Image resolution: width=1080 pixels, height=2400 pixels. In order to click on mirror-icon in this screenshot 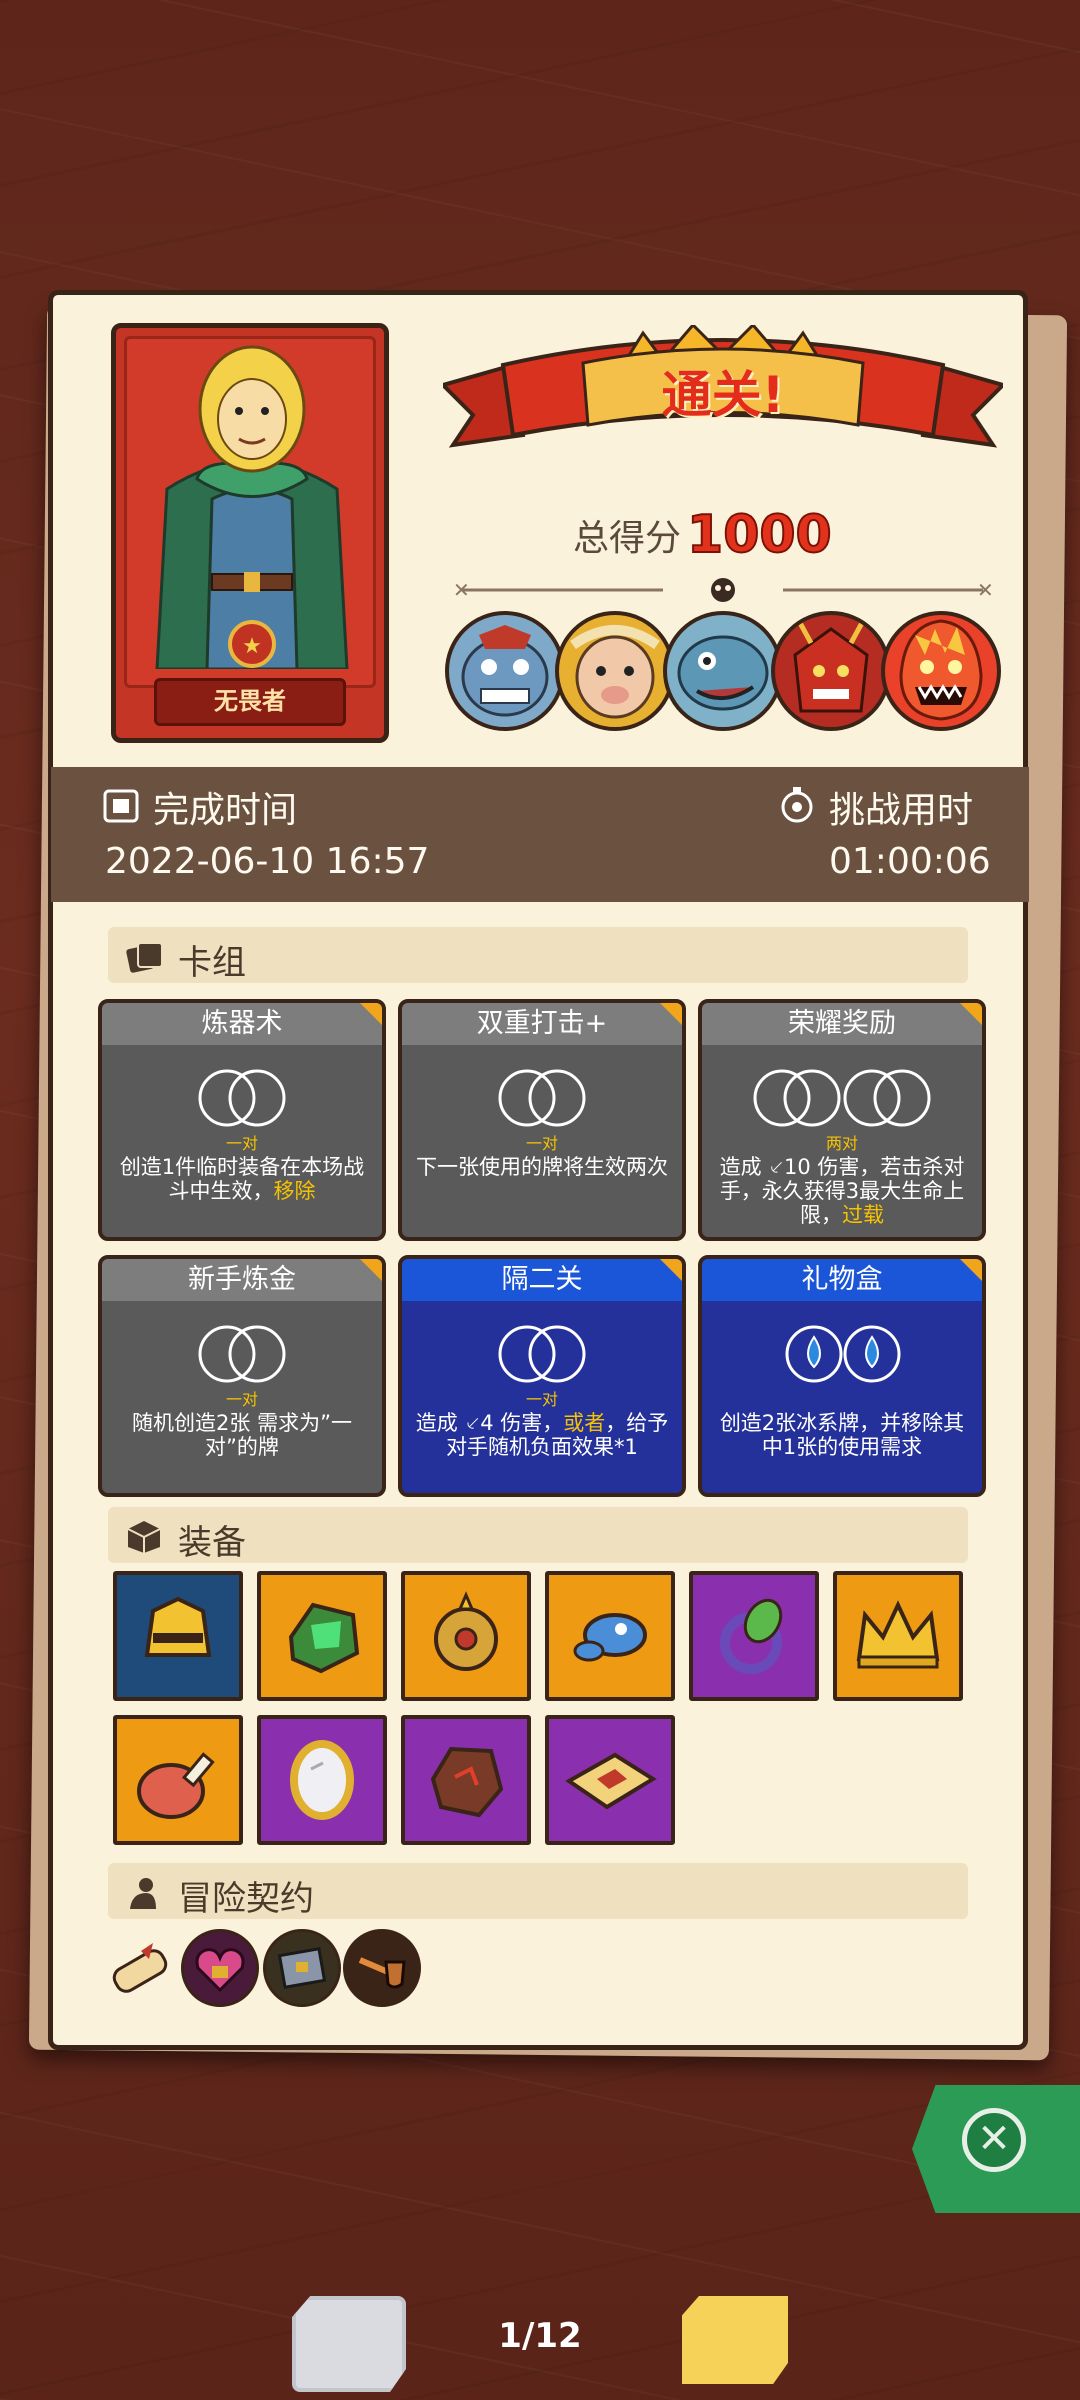, I will do `click(322, 1780)`.